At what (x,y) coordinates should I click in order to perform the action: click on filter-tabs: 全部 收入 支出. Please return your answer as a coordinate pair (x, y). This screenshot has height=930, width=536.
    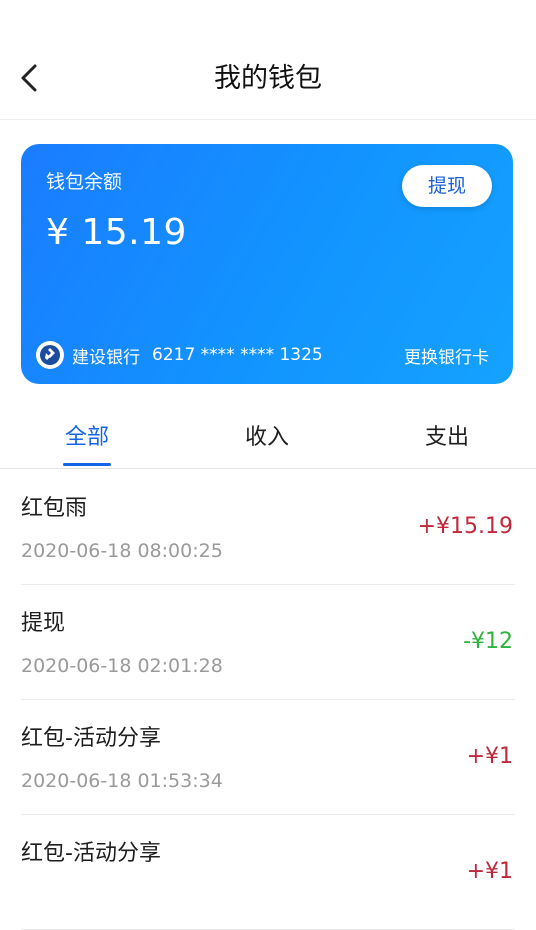
    Looking at the image, I should click on (268, 438).